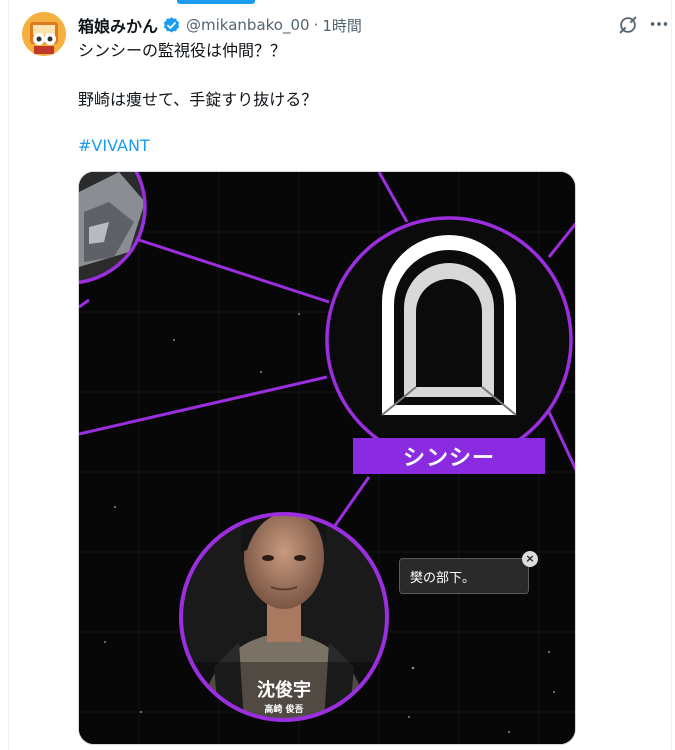 Image resolution: width=675 pixels, height=750 pixels. What do you see at coordinates (182, 50) in the screenshot?
I see `tweet-text-line-1: シンシーの監視役は仲間？？` at bounding box center [182, 50].